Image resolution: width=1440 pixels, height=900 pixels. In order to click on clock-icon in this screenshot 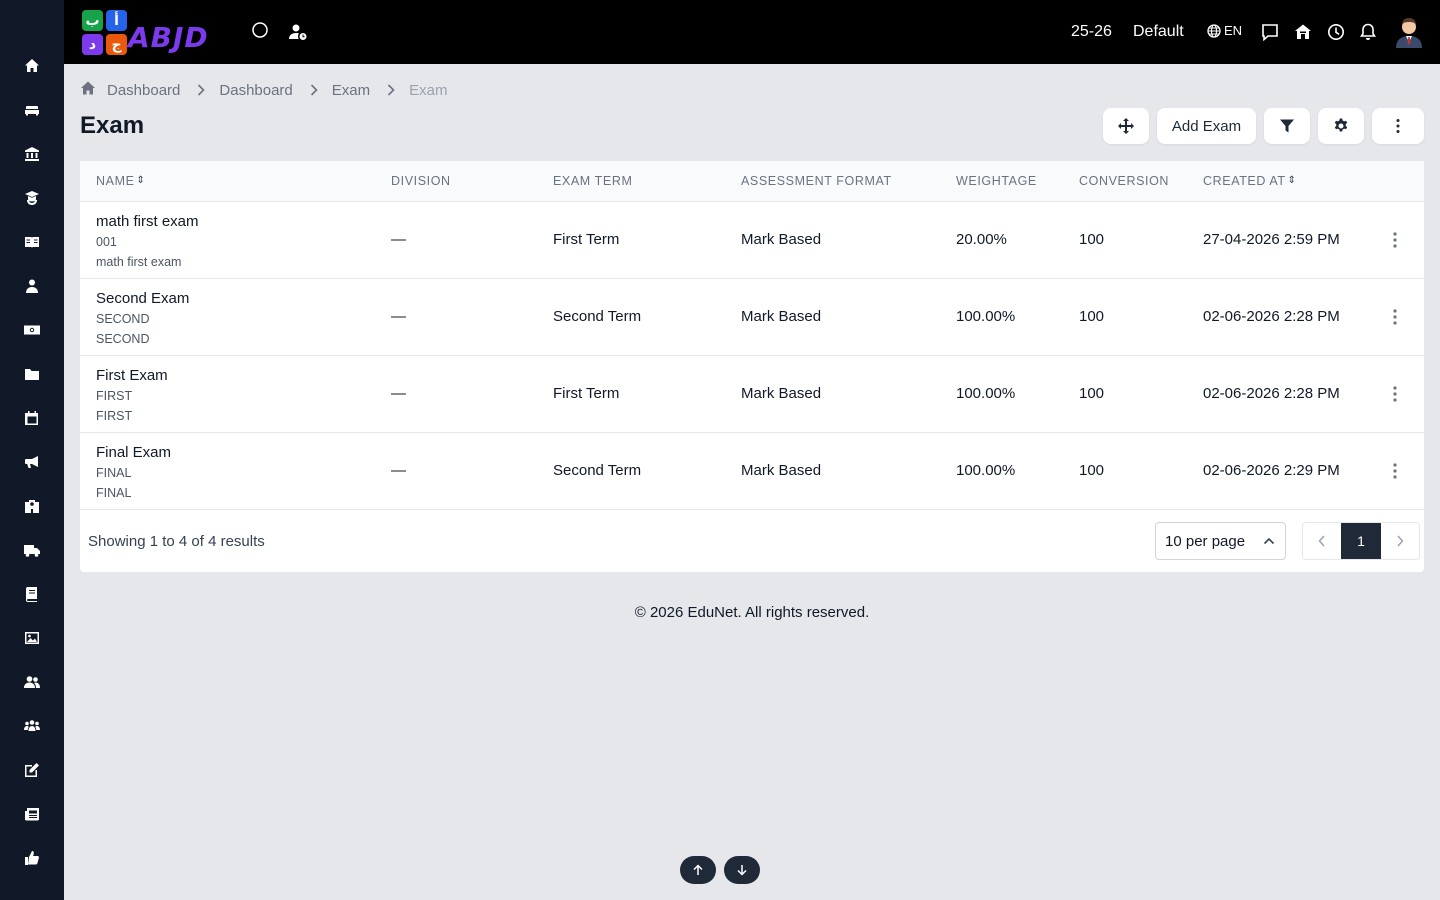, I will do `click(1336, 32)`.